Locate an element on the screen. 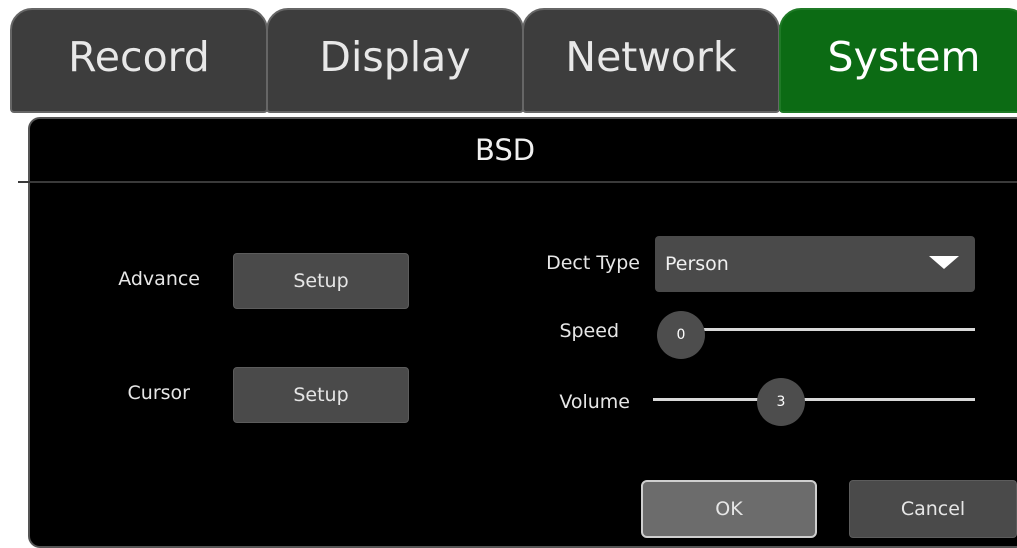 Image resolution: width=1017 pixels, height=548 pixels. volume-value: 3 is located at coordinates (781, 402).